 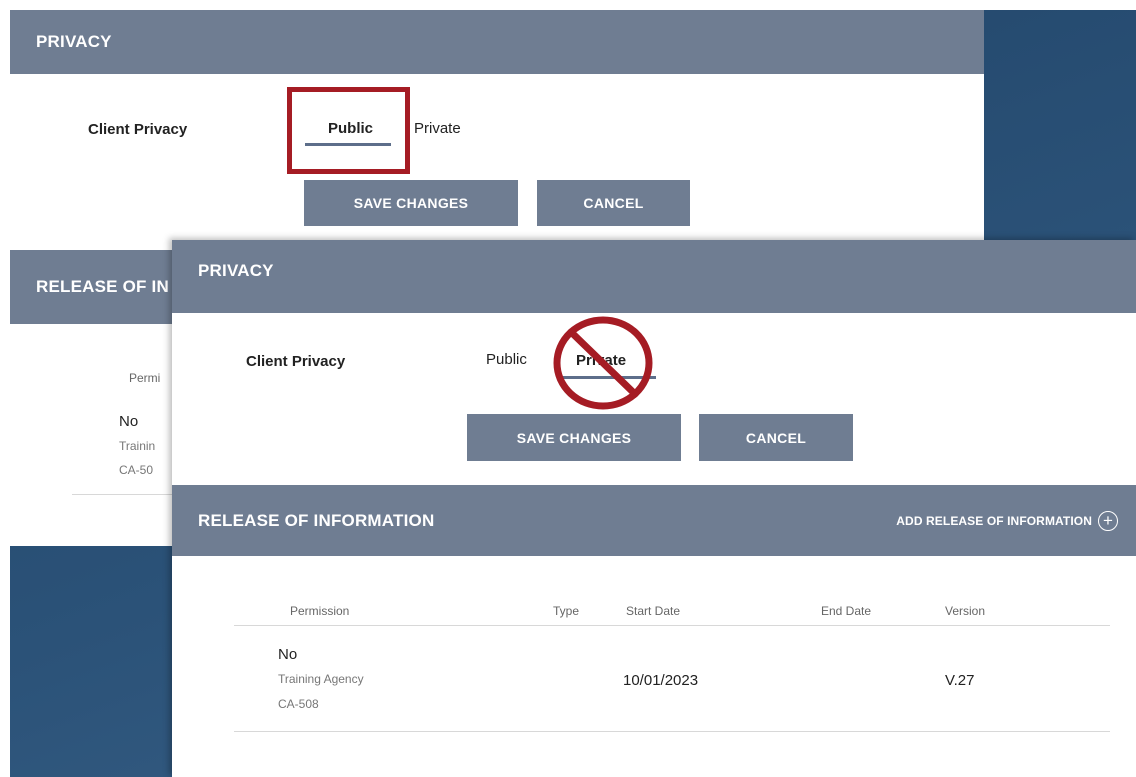 What do you see at coordinates (298, 704) in the screenshot?
I see `cell-code: CA-508` at bounding box center [298, 704].